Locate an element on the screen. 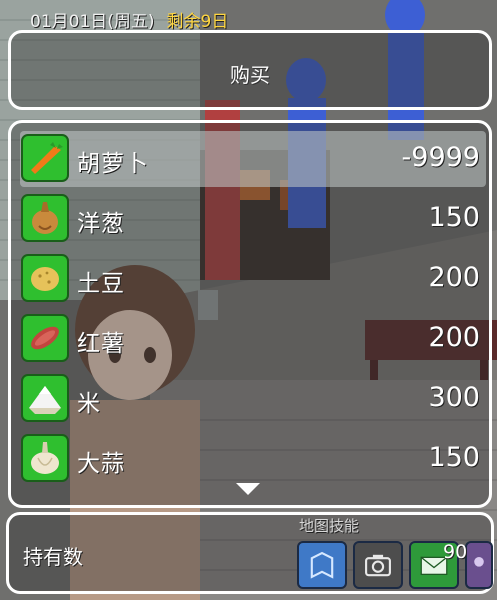 This screenshot has height=600, width=497. map-icon is located at coordinates (322, 565).